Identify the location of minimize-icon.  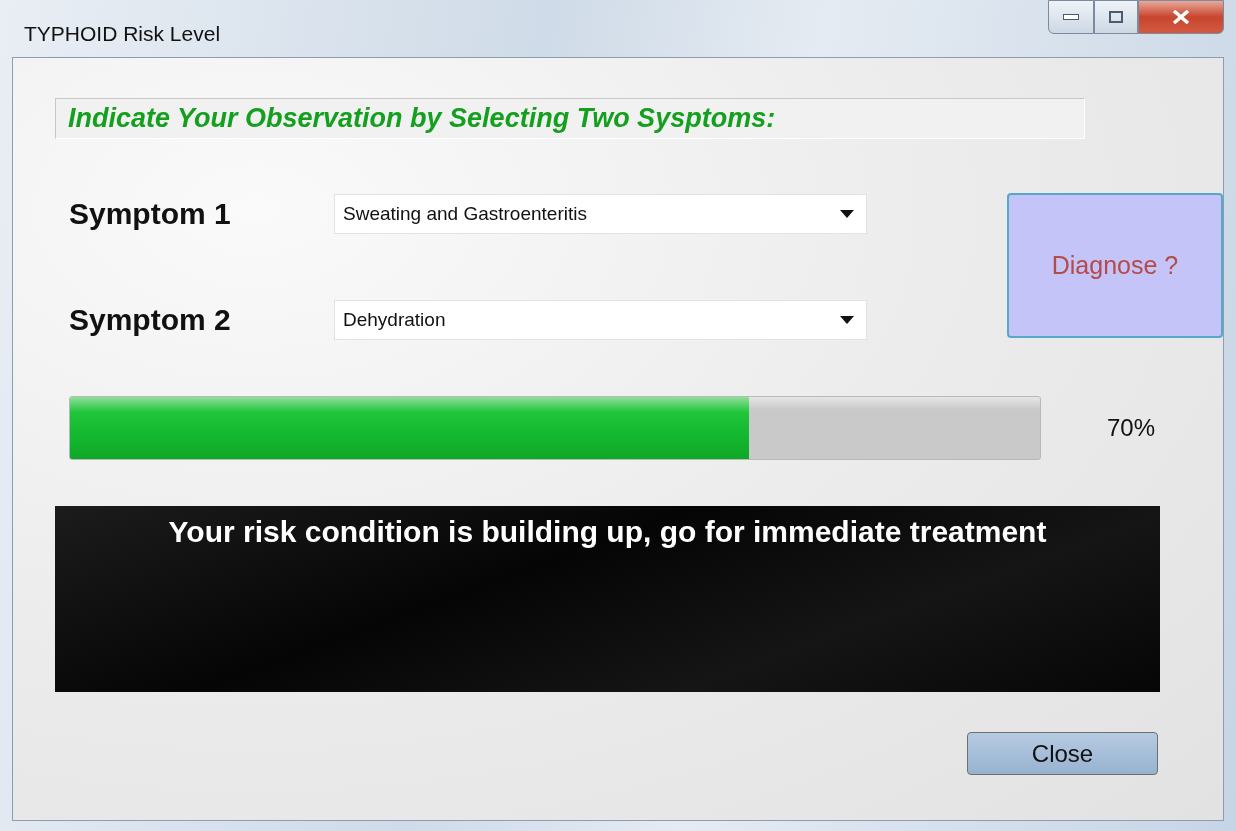
(1071, 17).